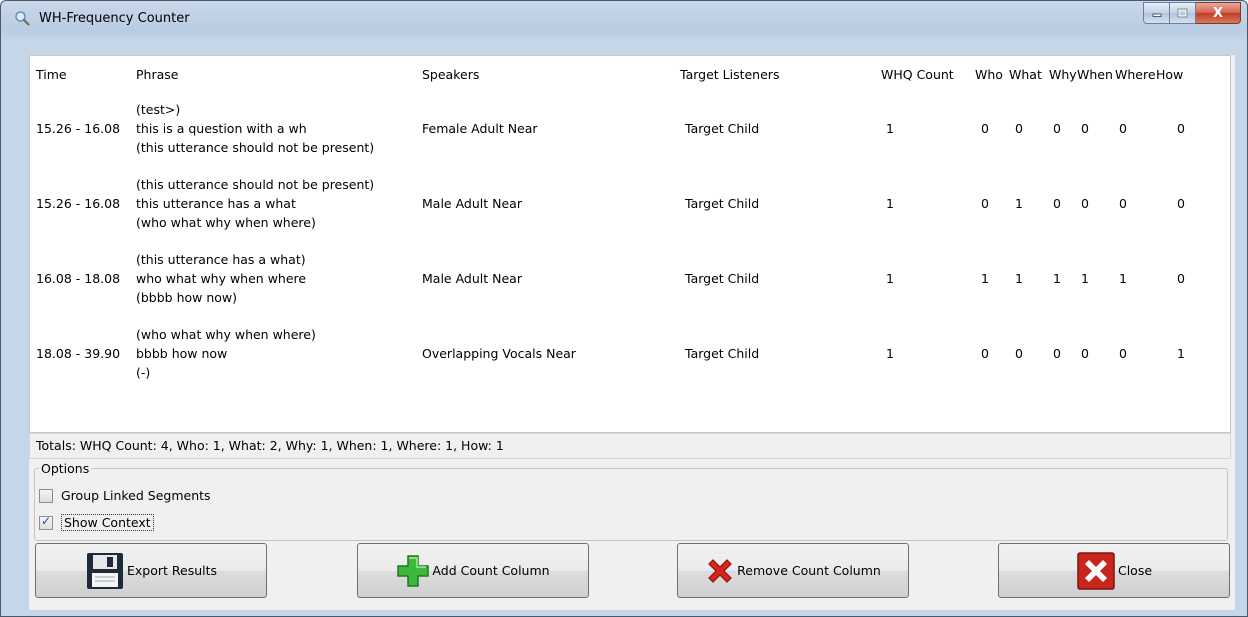 The width and height of the screenshot is (1248, 617). I want to click on cell-why: 1, so click(1057, 278).